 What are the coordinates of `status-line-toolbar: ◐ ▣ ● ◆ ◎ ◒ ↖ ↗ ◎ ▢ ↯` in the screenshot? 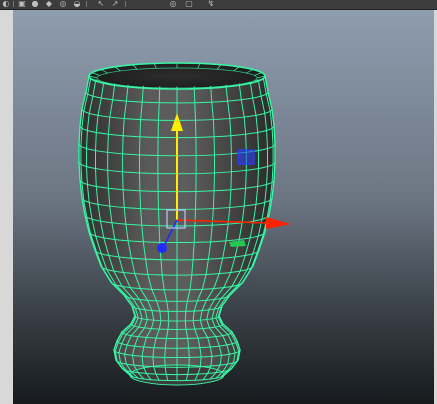 It's located at (218, 5).